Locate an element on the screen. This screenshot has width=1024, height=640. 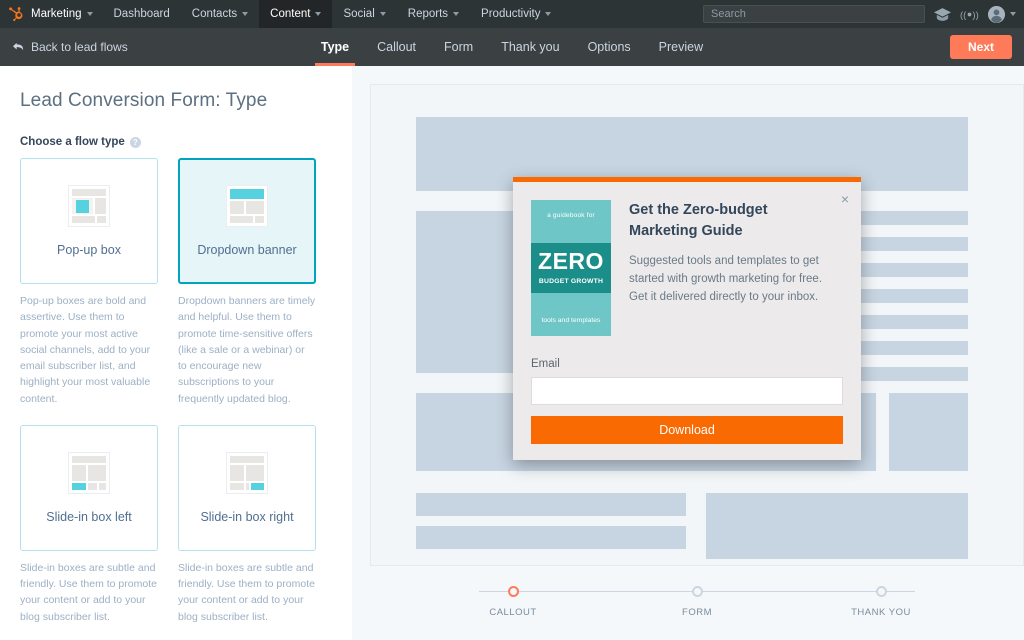
tab-label: Callout is located at coordinates (397, 47).